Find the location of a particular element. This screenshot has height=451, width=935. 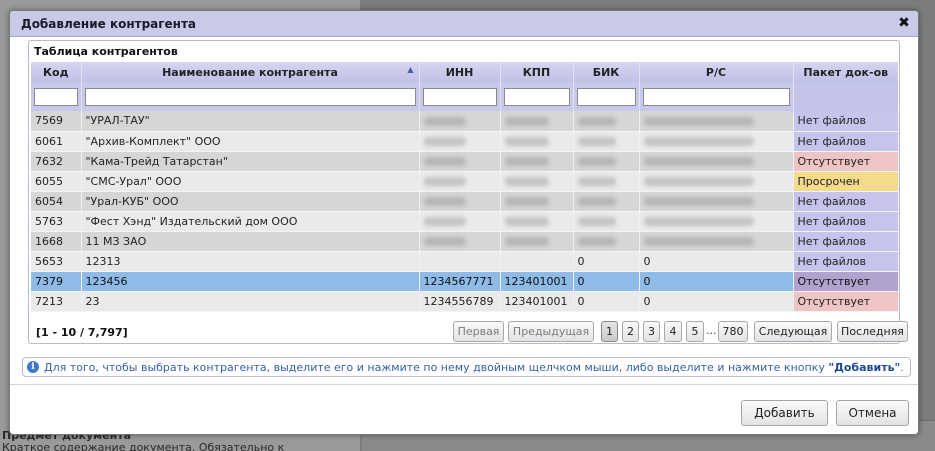

column-header-rs: Р/С is located at coordinates (716, 72).